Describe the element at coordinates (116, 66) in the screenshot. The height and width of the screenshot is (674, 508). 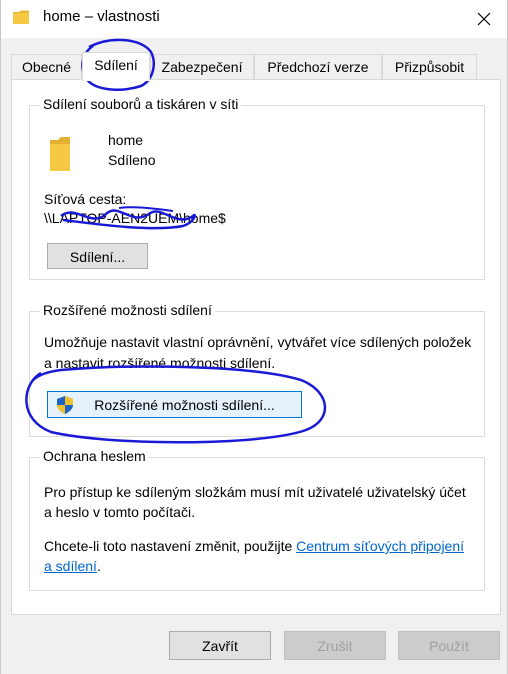
I see `tab-sharing: Sdílení` at that location.